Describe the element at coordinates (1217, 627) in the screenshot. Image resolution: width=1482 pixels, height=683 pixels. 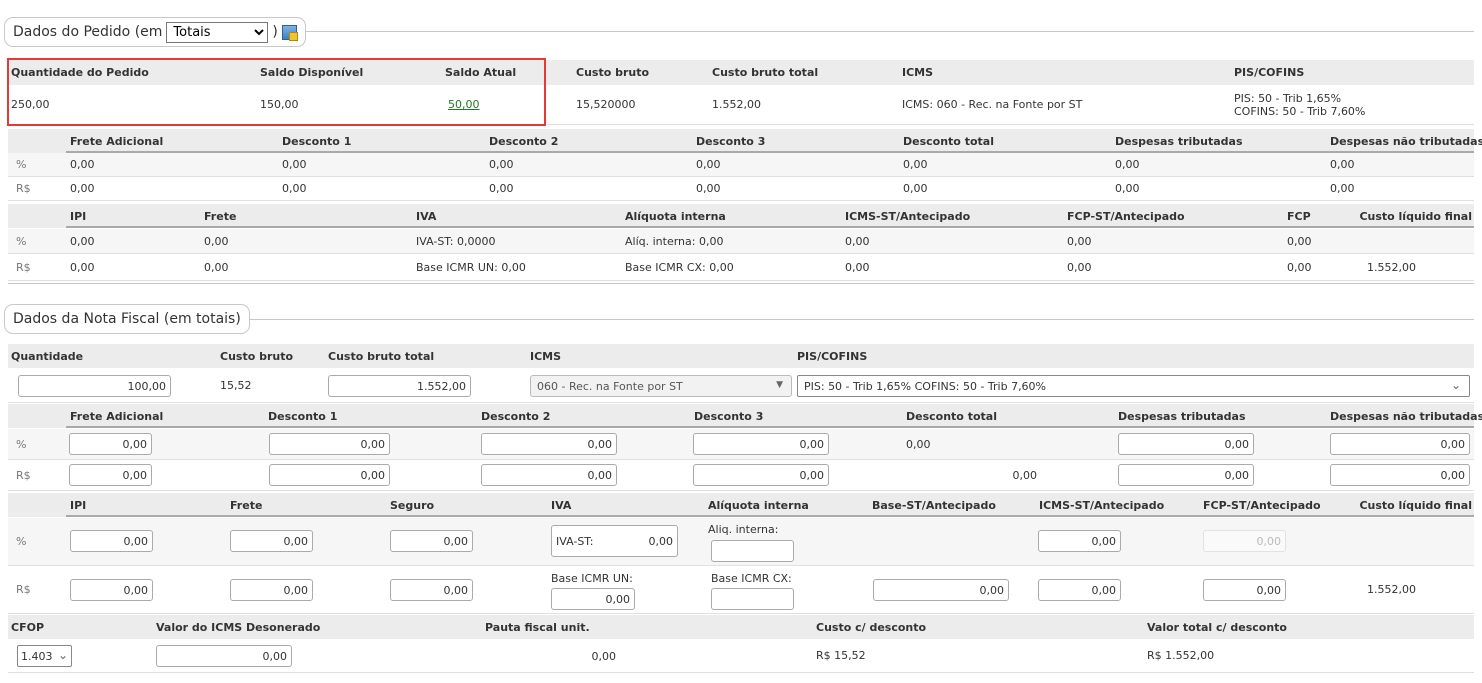
I see `header-valor-total-desconto: Valor total c/ desconto` at that location.